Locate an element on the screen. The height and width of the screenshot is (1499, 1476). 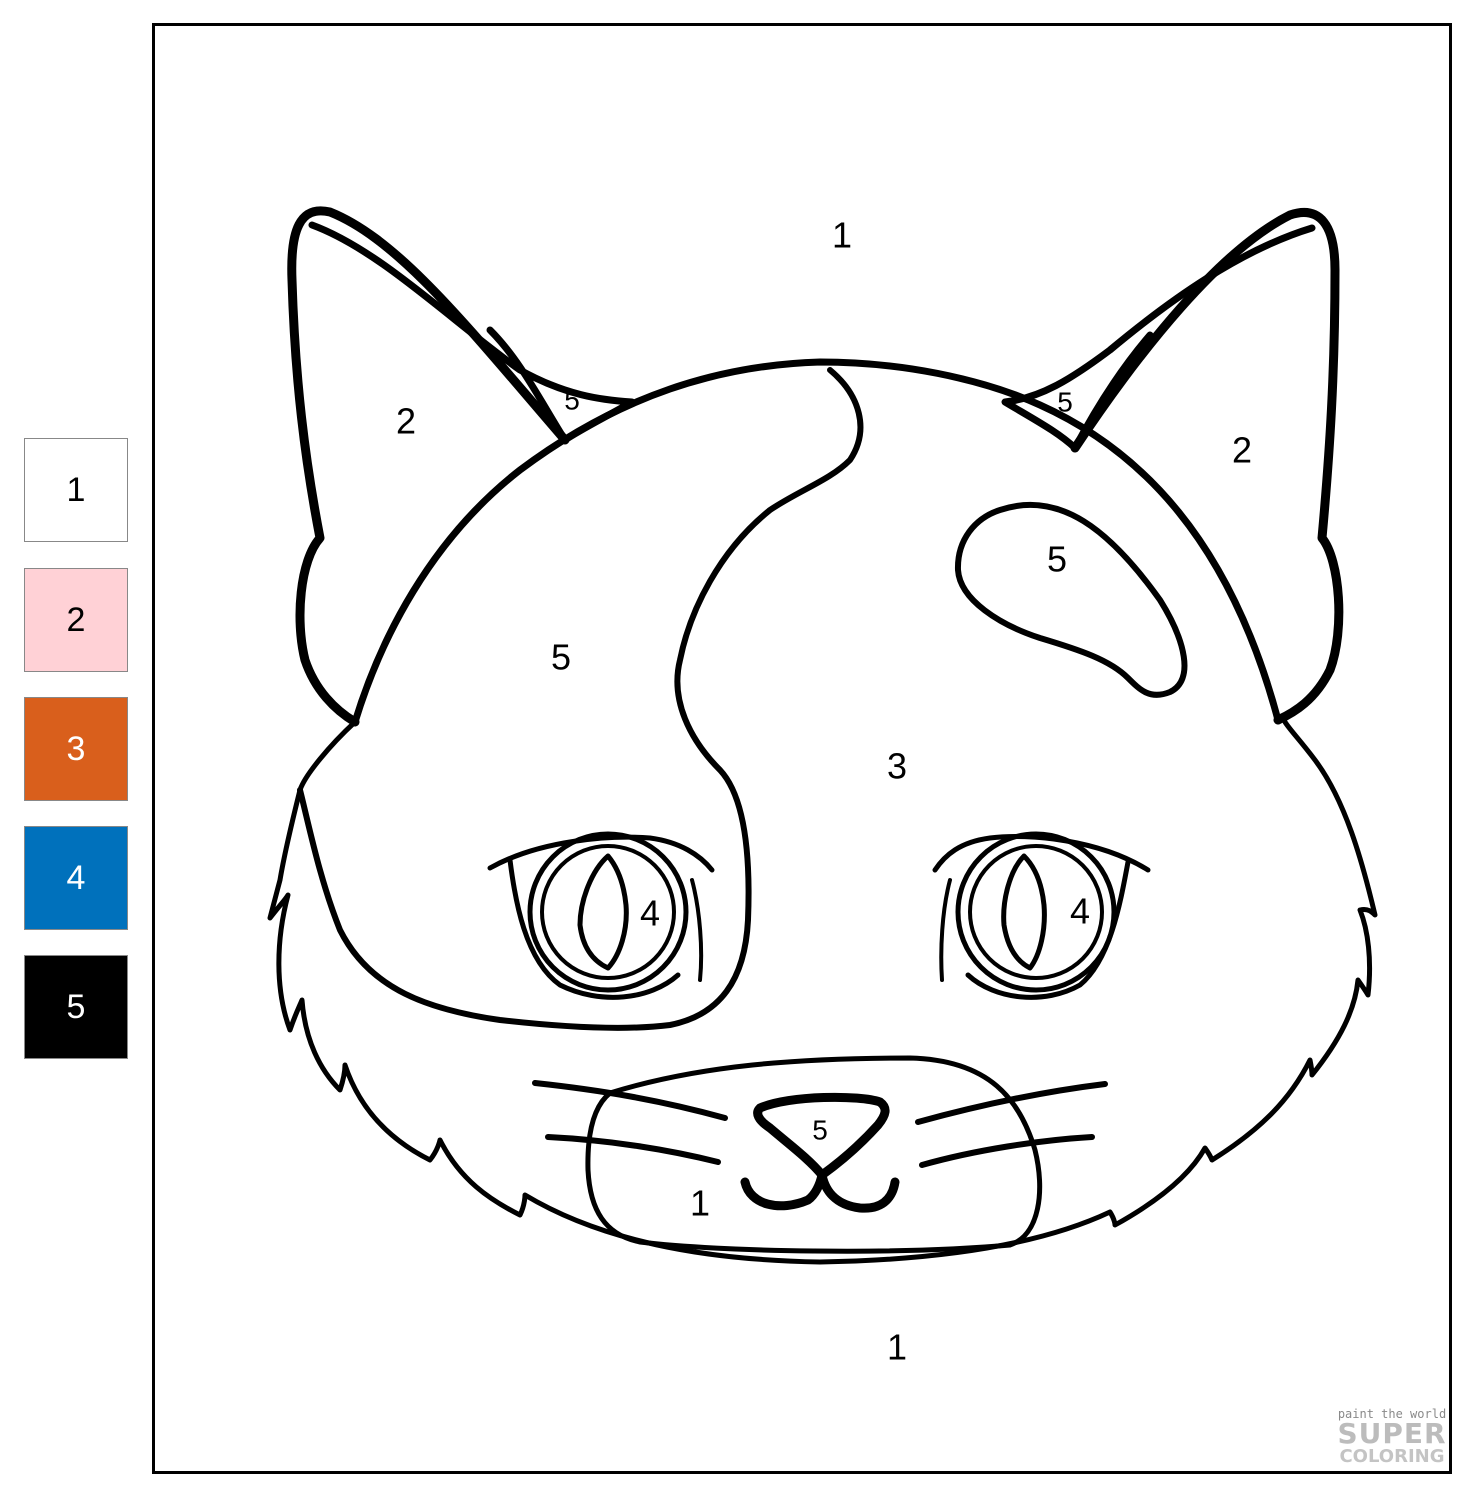
label-background-bottom: 1 is located at coordinates (897, 1347).